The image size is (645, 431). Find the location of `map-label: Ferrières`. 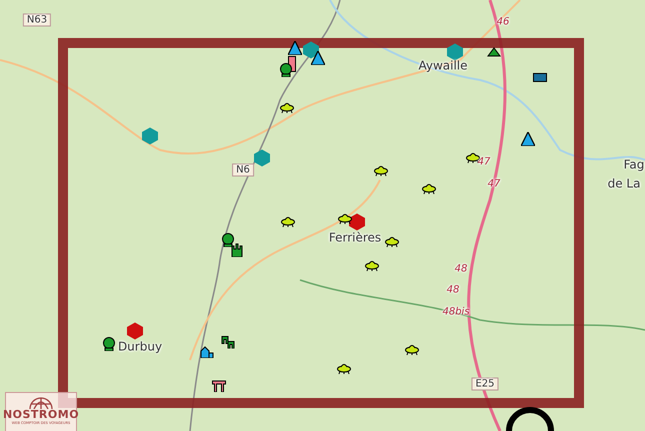

map-label: Ferrières is located at coordinates (355, 238).